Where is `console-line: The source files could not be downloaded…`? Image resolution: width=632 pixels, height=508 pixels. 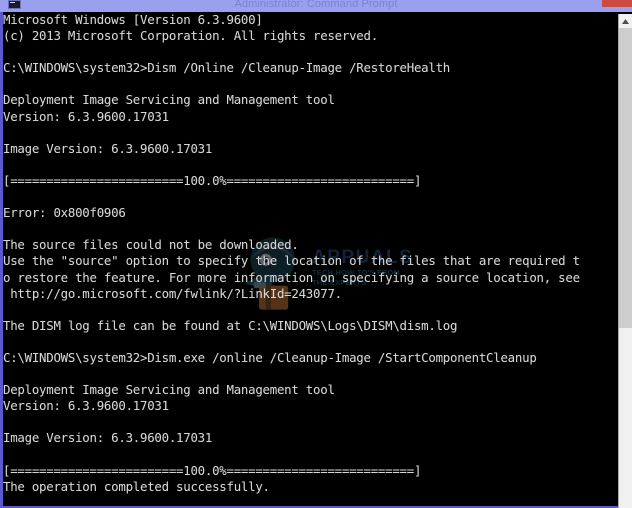 console-line: The source files could not be downloaded… is located at coordinates (151, 245).